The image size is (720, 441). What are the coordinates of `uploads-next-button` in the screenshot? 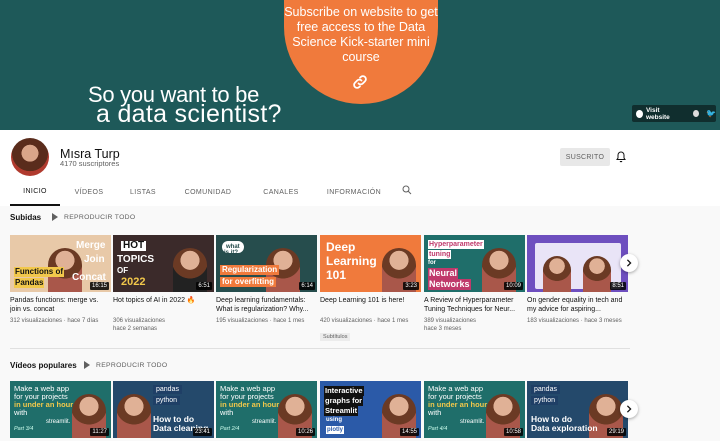 It's located at (629, 263).